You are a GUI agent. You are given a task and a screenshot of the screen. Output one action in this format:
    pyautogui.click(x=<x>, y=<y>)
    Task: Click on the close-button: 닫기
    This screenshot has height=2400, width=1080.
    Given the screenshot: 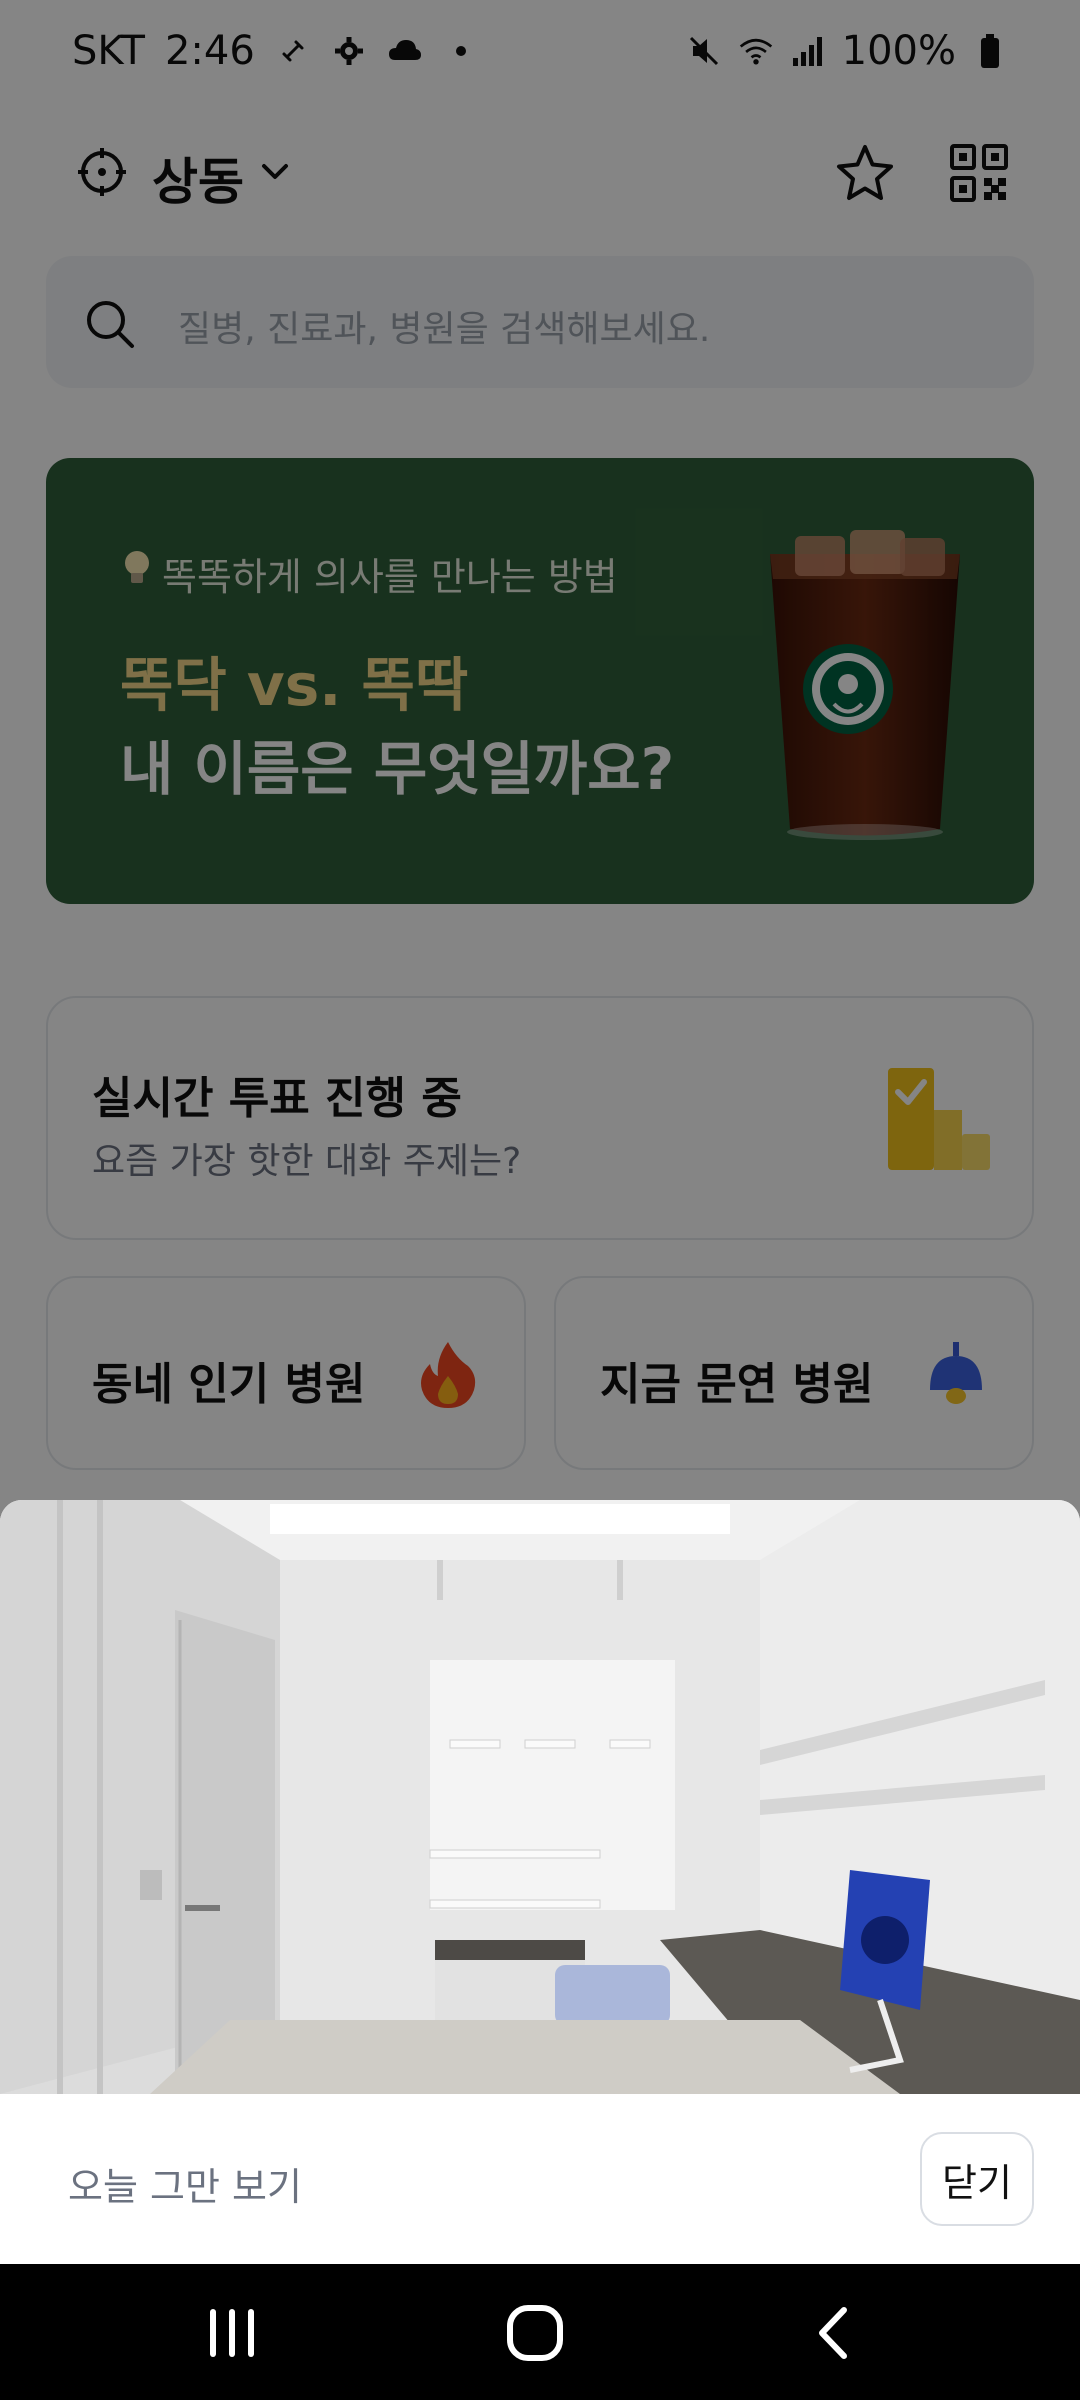 What is the action you would take?
    pyautogui.click(x=977, y=2179)
    